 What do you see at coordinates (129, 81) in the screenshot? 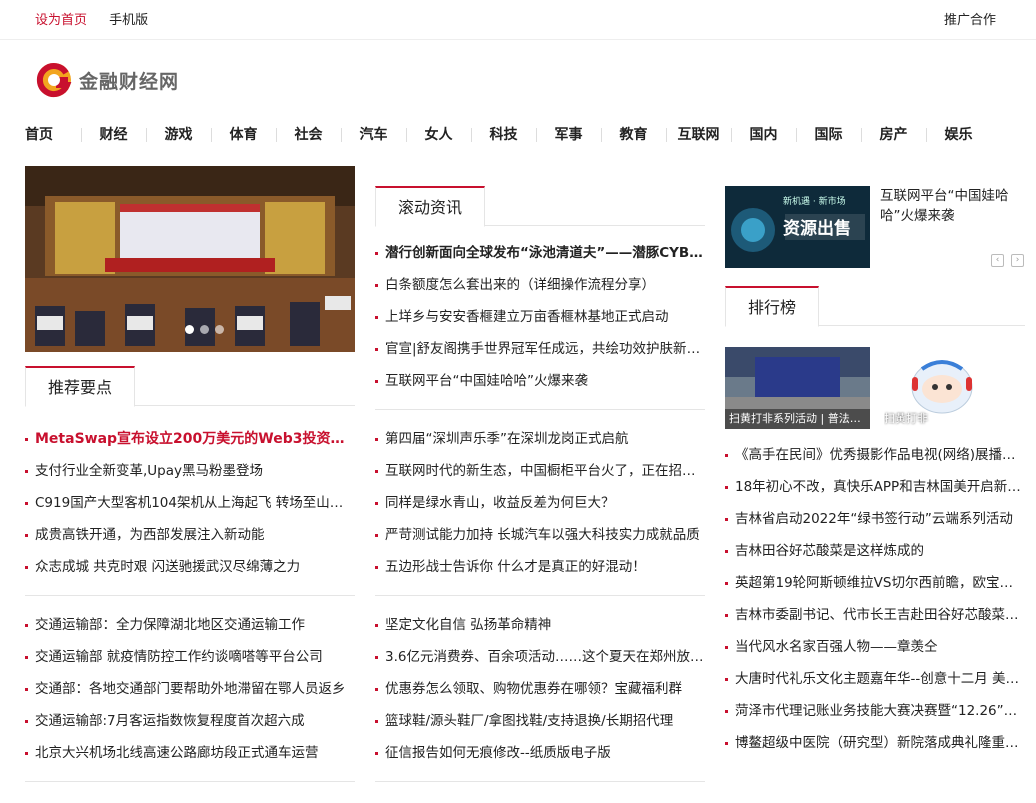
I see `logo-text: 金融财经网` at bounding box center [129, 81].